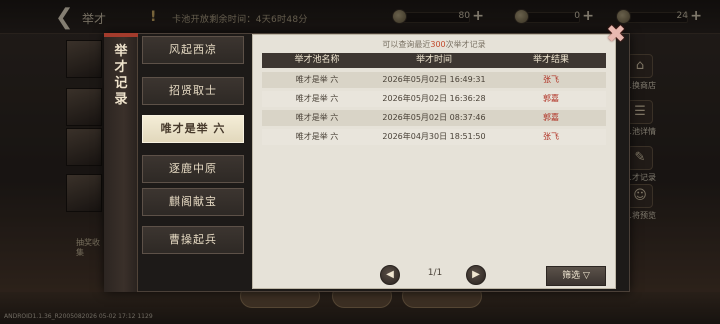 The height and width of the screenshot is (324, 720). What do you see at coordinates (193, 50) in the screenshot?
I see `tab-pool-1: 风起西凉` at bounding box center [193, 50].